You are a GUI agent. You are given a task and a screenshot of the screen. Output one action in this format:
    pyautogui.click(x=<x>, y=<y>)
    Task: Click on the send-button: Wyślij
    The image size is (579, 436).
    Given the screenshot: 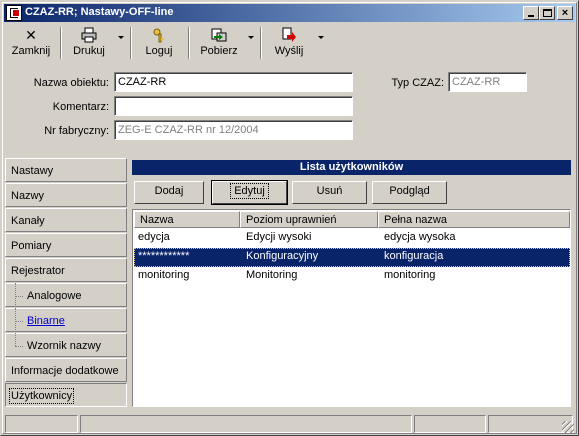 What is the action you would take?
    pyautogui.click(x=289, y=43)
    